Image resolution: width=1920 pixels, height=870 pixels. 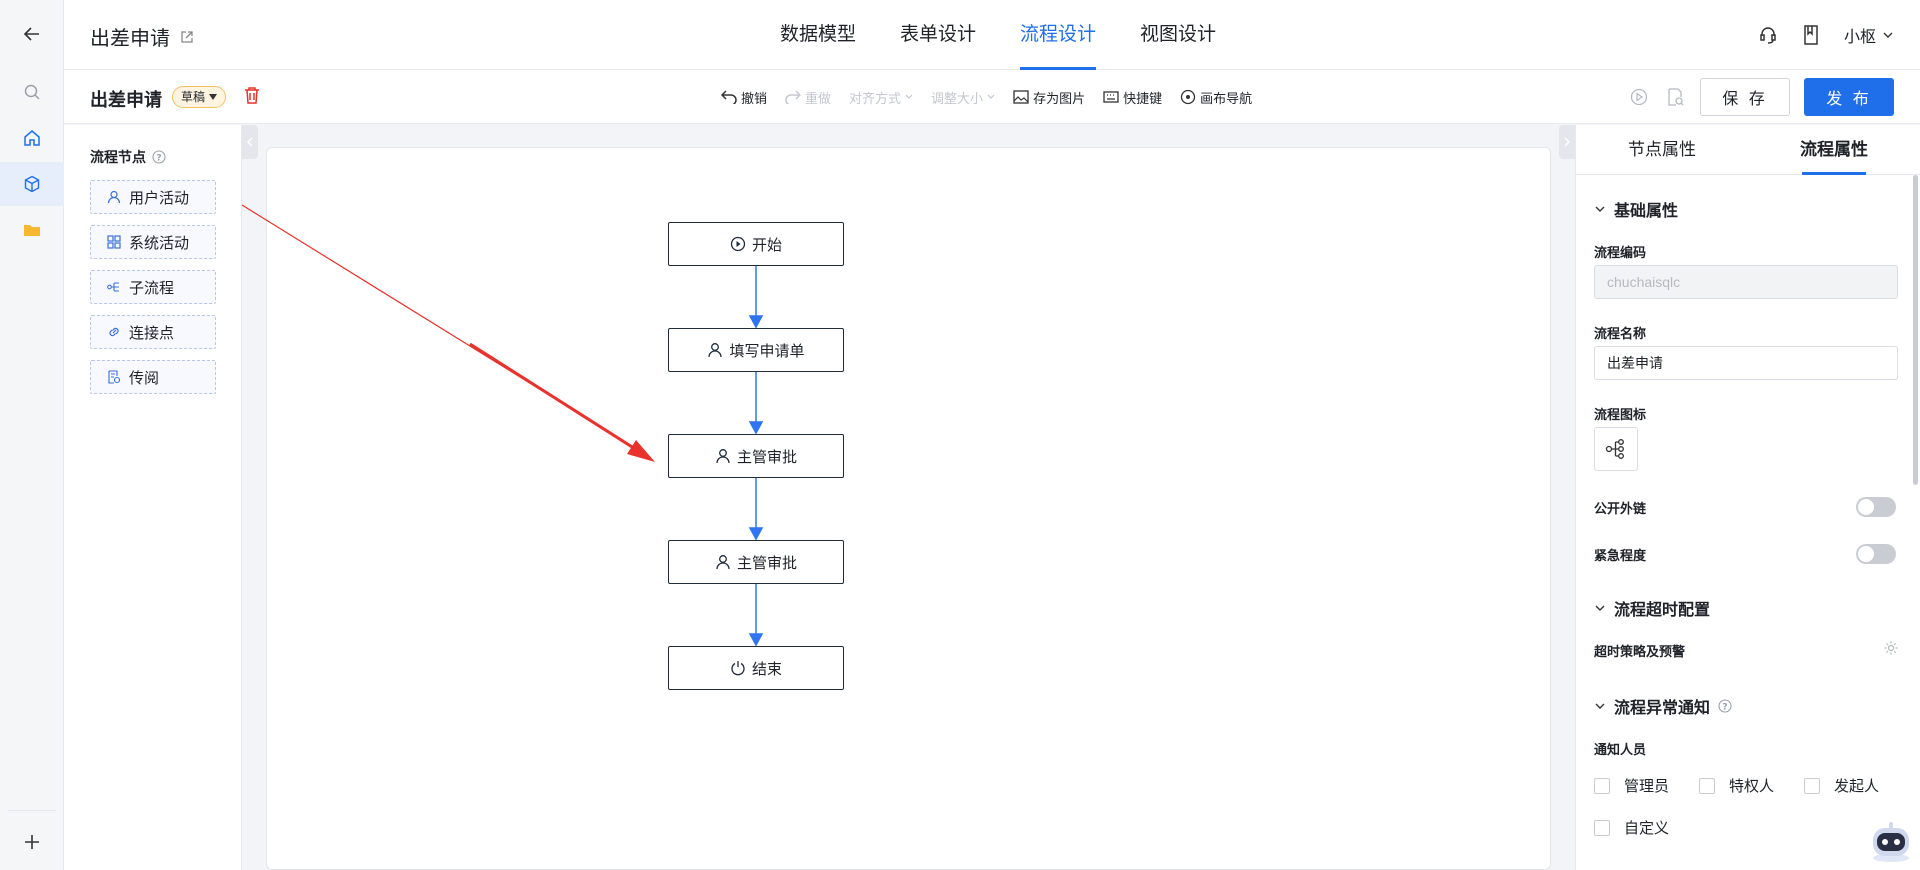 I want to click on help-icon: ?, so click(x=1725, y=706).